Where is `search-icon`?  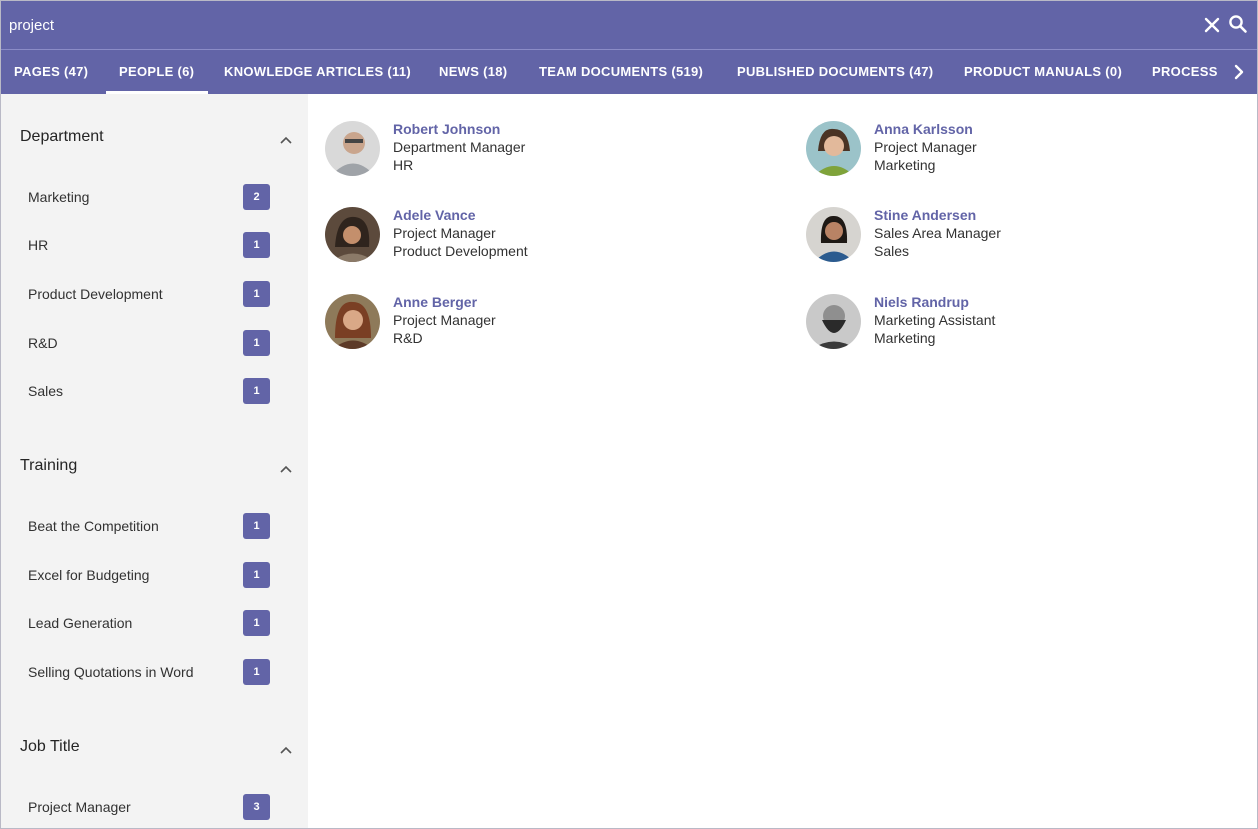 search-icon is located at coordinates (1238, 24).